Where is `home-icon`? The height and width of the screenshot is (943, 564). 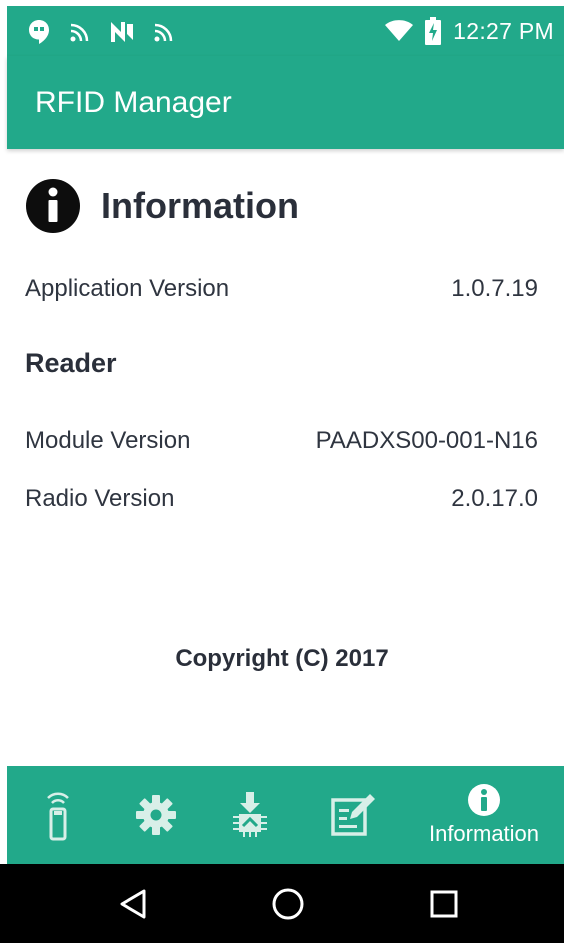
home-icon is located at coordinates (288, 903).